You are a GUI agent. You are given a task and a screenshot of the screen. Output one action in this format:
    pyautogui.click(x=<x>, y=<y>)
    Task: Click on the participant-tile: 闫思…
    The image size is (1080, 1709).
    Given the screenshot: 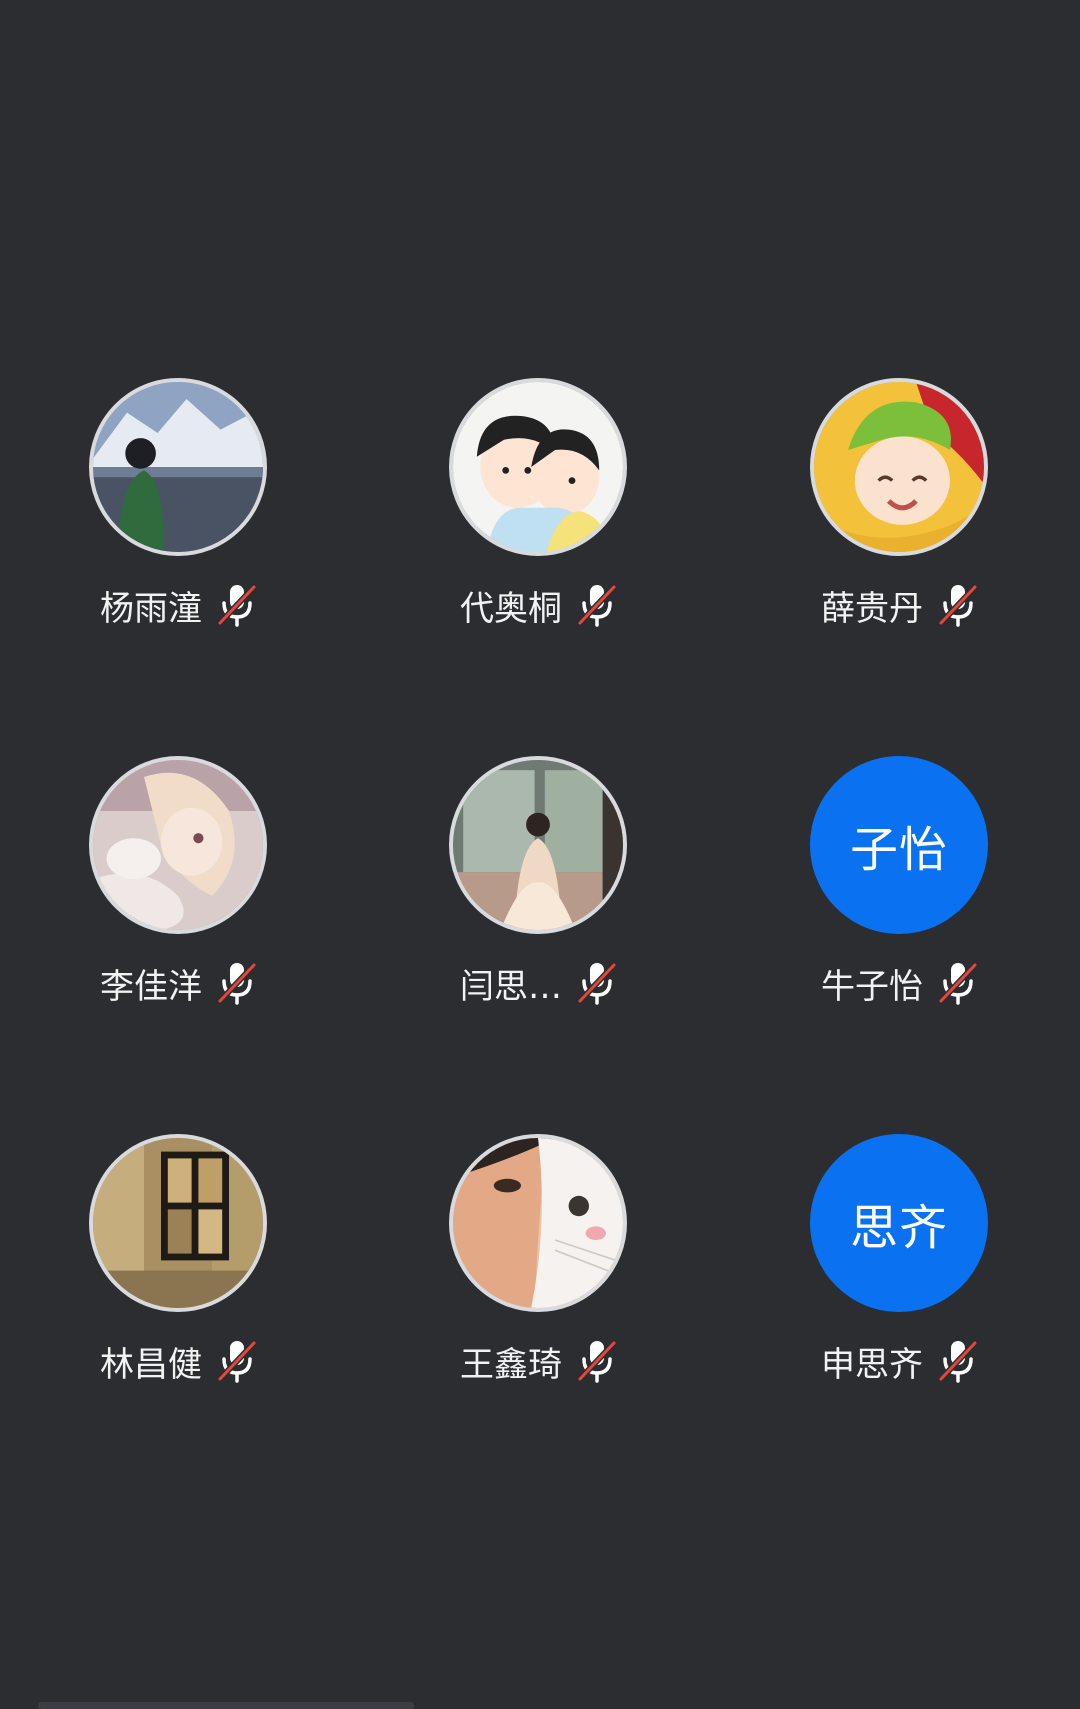 What is the action you would take?
    pyautogui.click(x=539, y=906)
    